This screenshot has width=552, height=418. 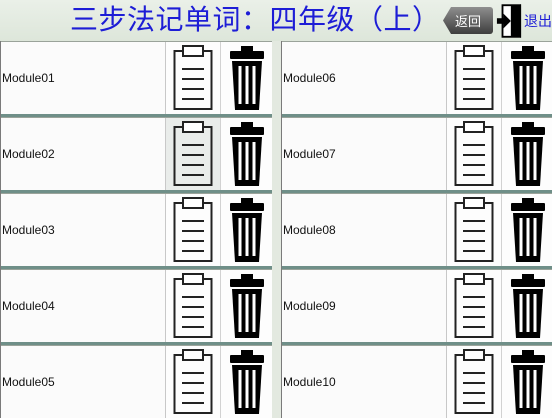 I want to click on list-item: Module05, so click(x=136, y=381).